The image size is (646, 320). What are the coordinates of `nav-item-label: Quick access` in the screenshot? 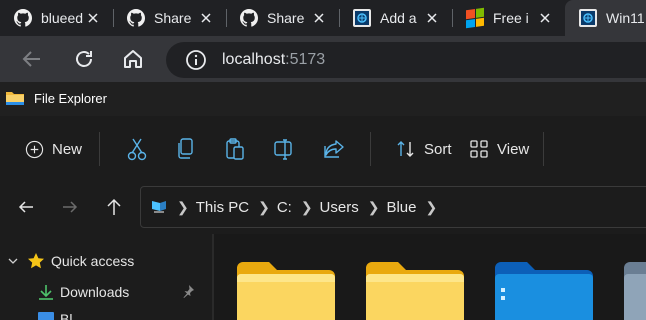 It's located at (93, 261).